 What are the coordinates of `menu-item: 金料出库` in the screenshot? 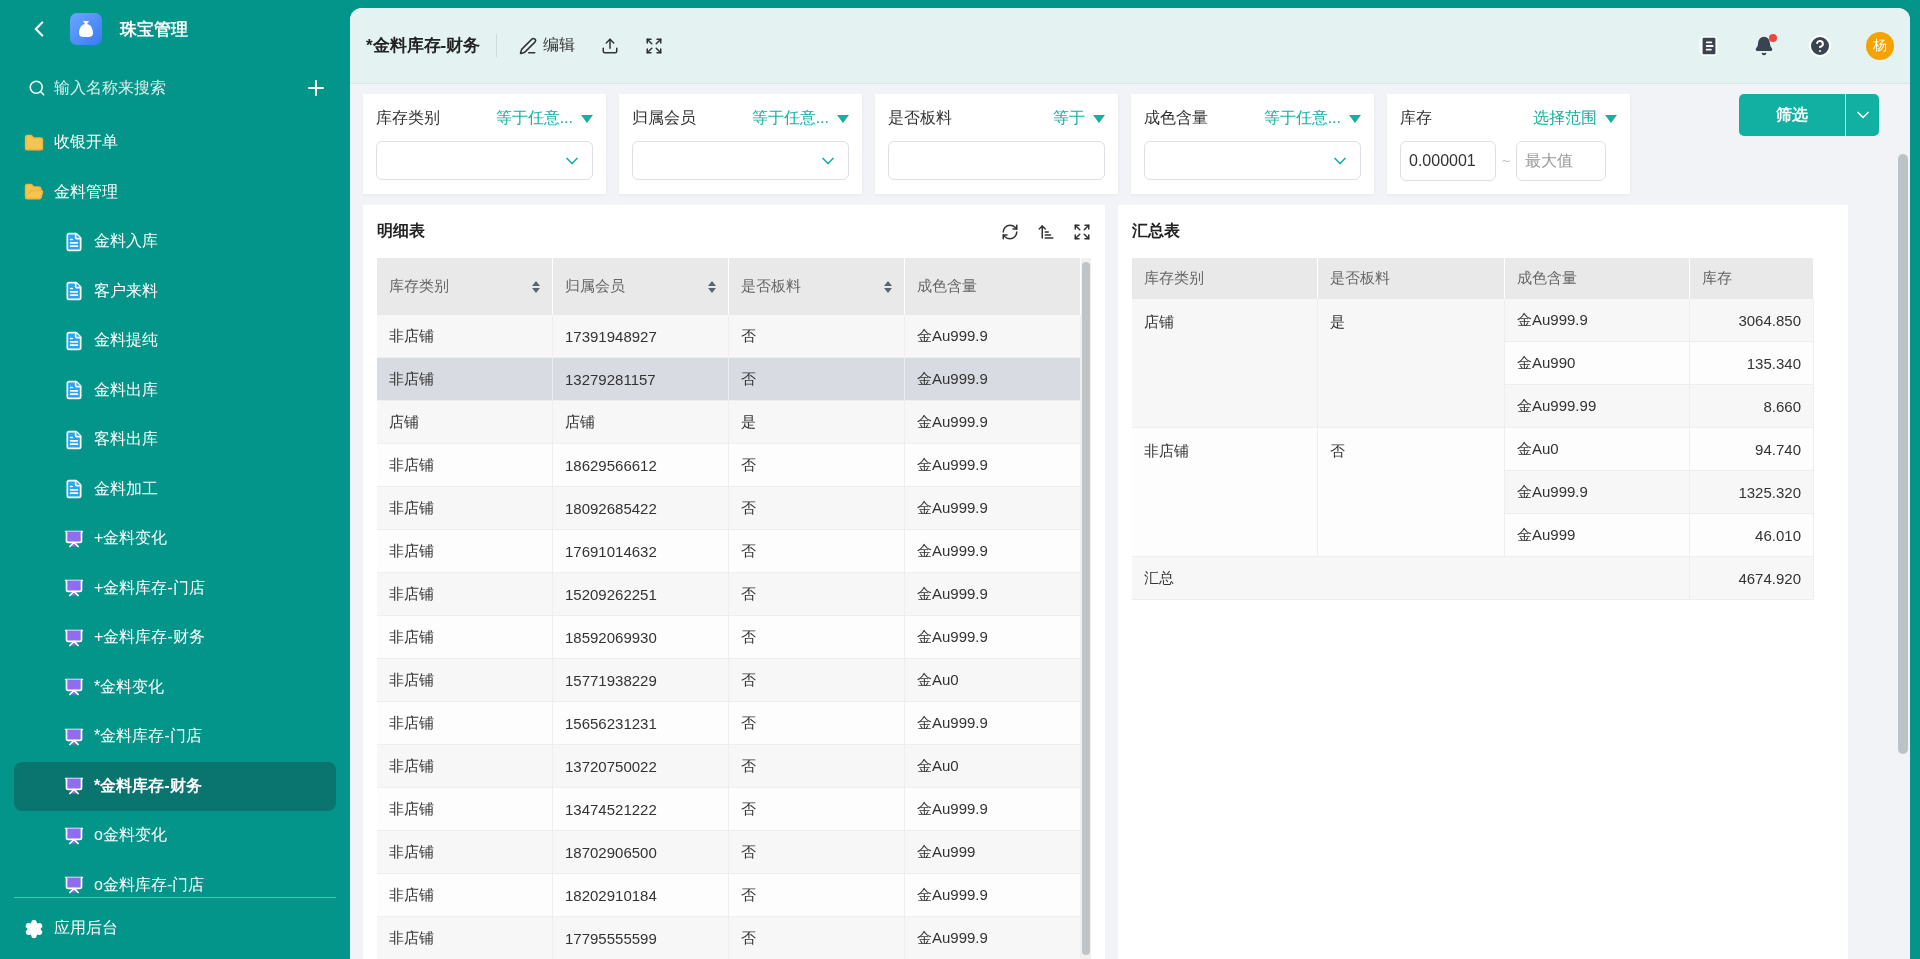 It's located at (175, 390).